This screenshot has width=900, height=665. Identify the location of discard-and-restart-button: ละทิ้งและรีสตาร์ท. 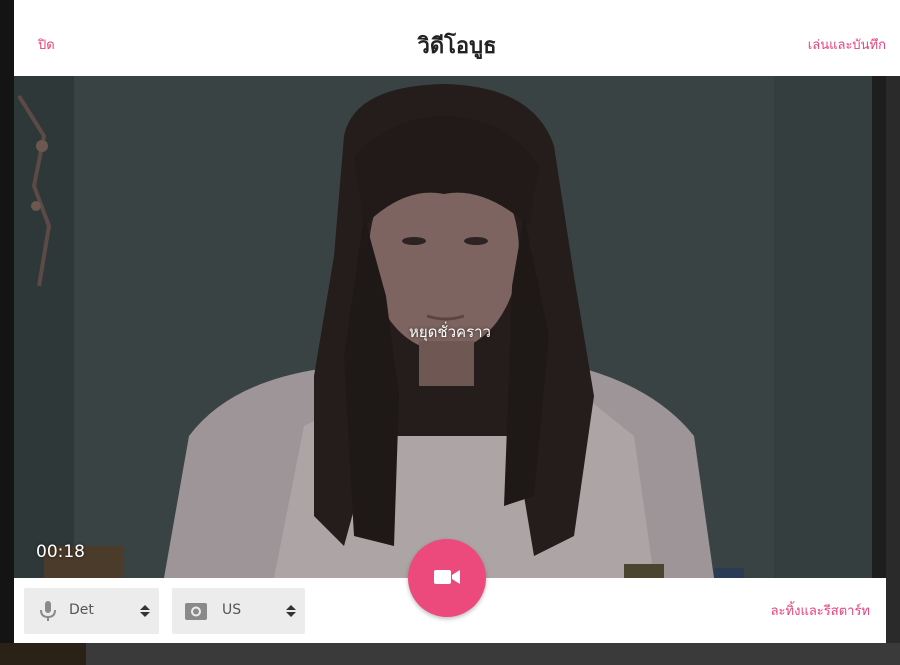
(820, 610).